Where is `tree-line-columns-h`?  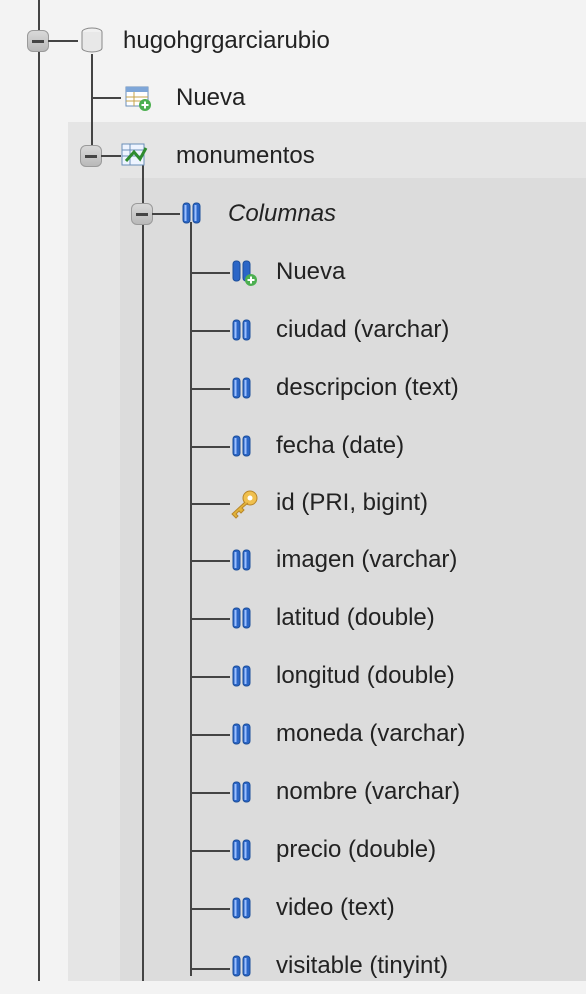
tree-line-columns-h is located at coordinates (166, 214).